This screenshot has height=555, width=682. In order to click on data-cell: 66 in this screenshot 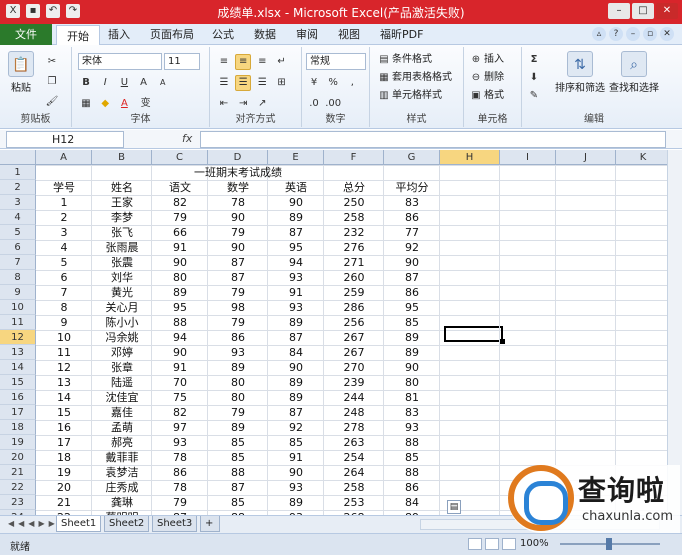, I will do `click(180, 232)`.